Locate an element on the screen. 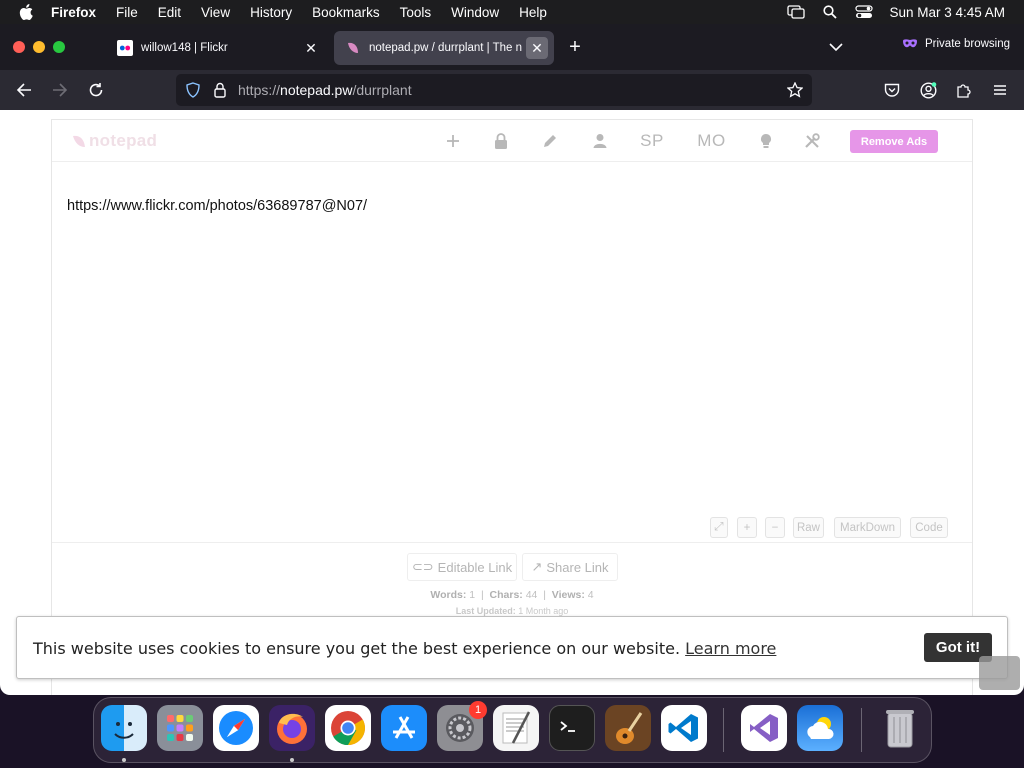 The width and height of the screenshot is (1024, 768). floating-side-button is located at coordinates (999, 673).